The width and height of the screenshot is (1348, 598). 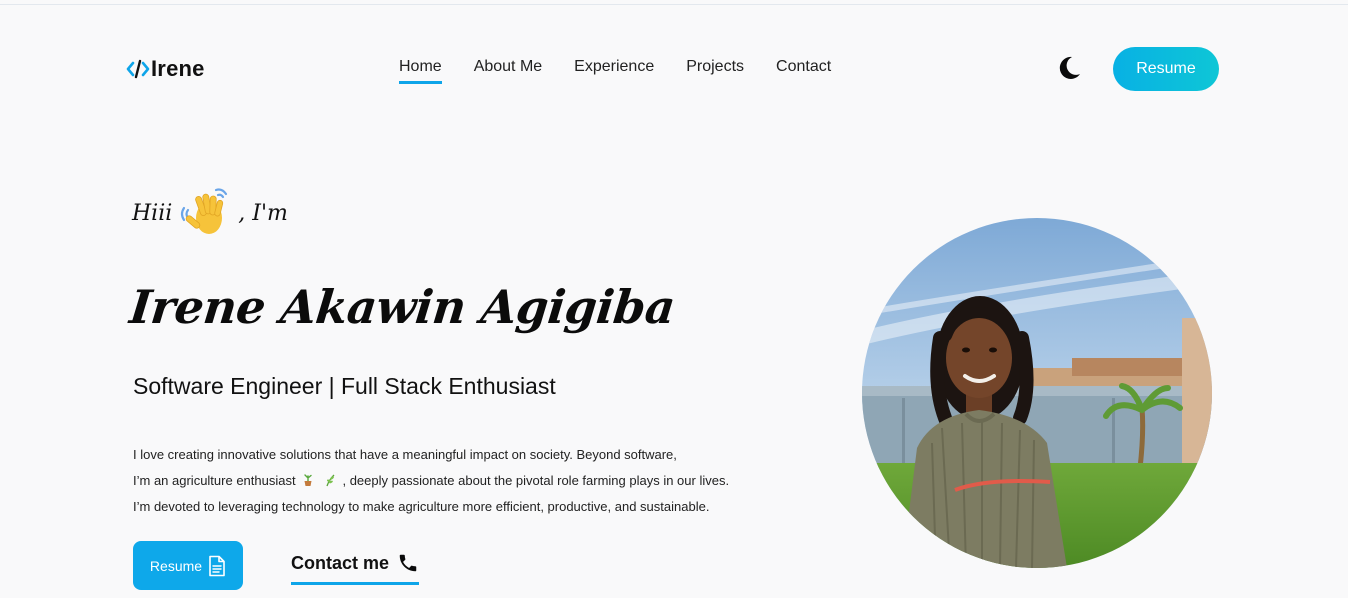 I want to click on nav-experience: Experience, so click(x=614, y=69).